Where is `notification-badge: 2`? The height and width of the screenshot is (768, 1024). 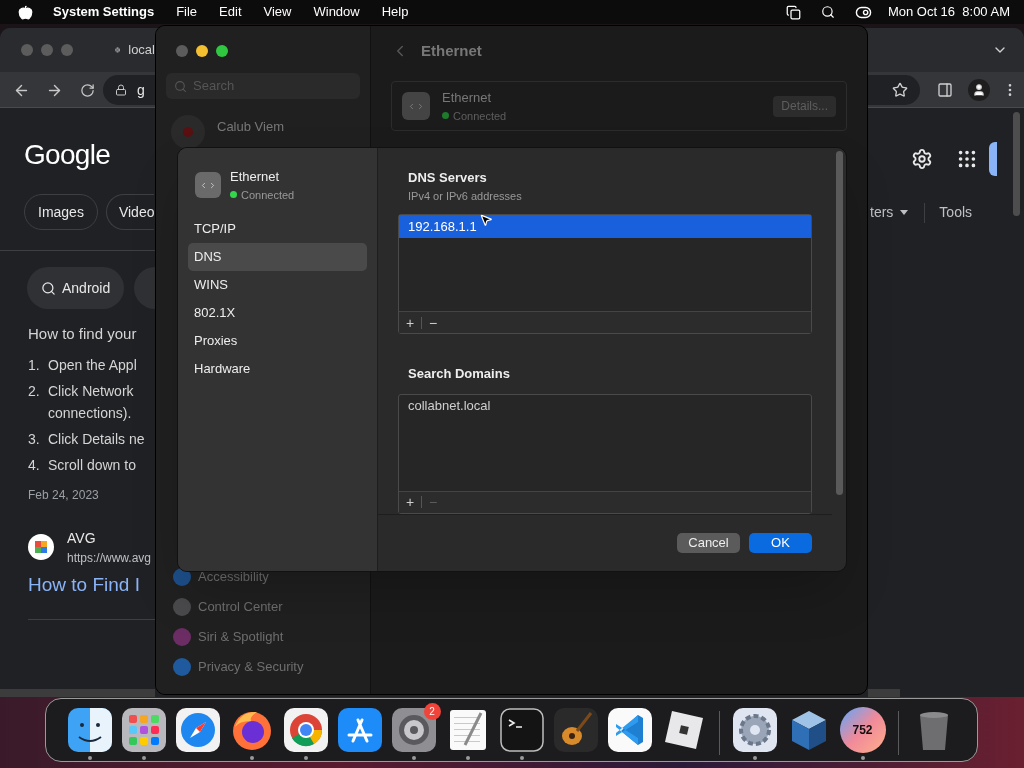 notification-badge: 2 is located at coordinates (432, 711).